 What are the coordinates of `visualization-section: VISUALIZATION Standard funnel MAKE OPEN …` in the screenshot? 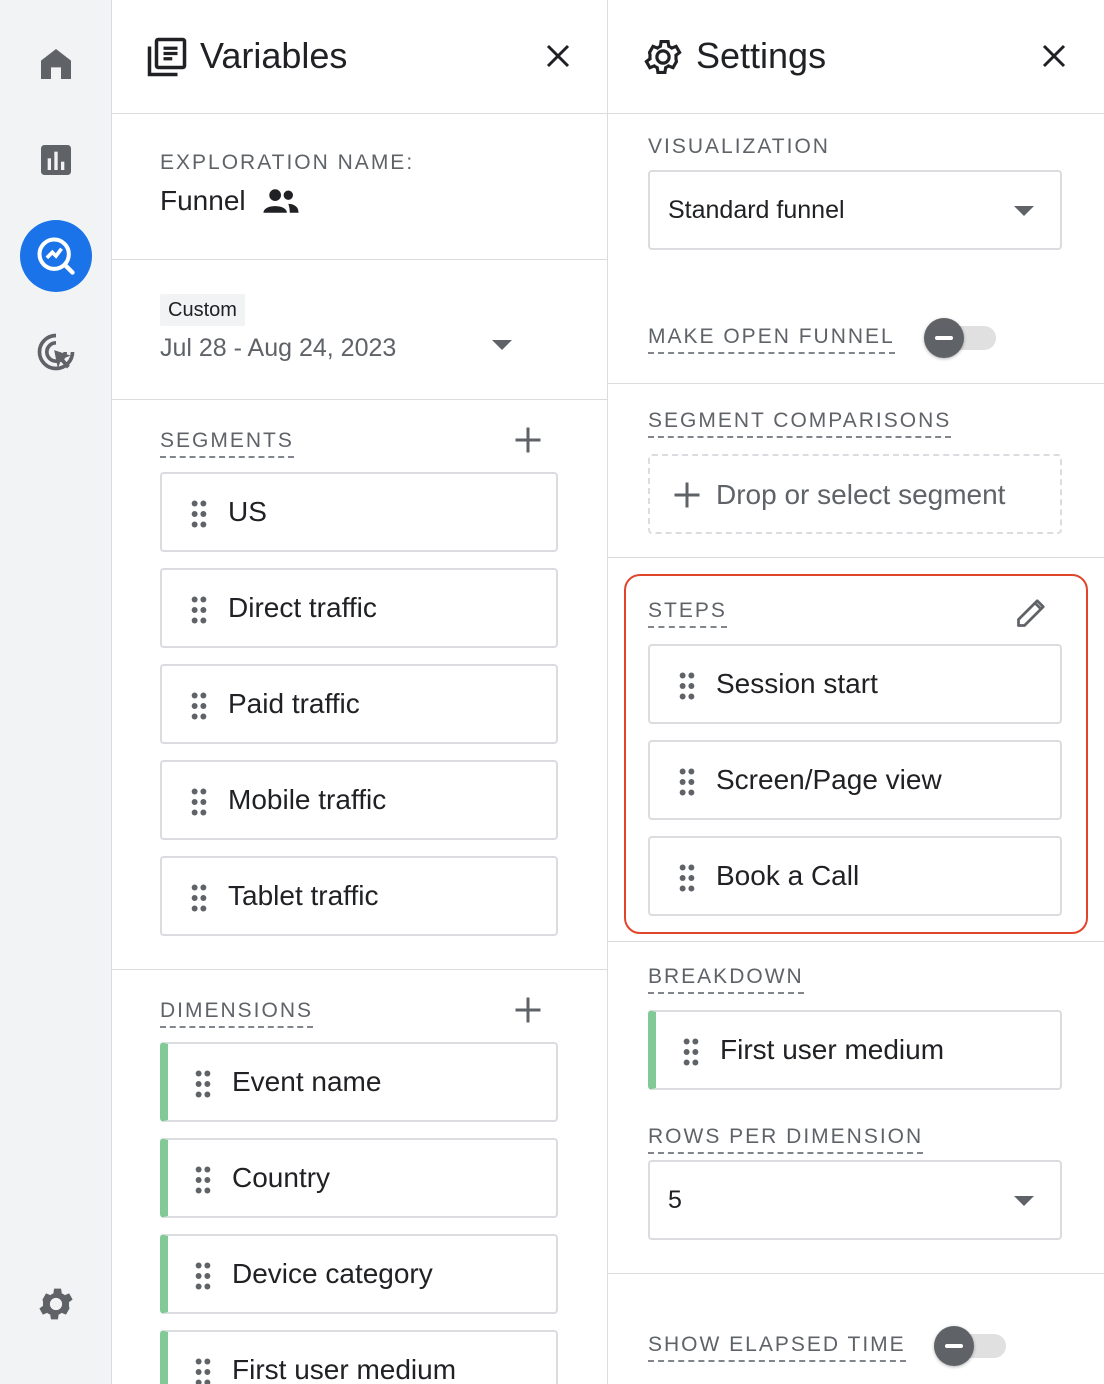 It's located at (856, 249).